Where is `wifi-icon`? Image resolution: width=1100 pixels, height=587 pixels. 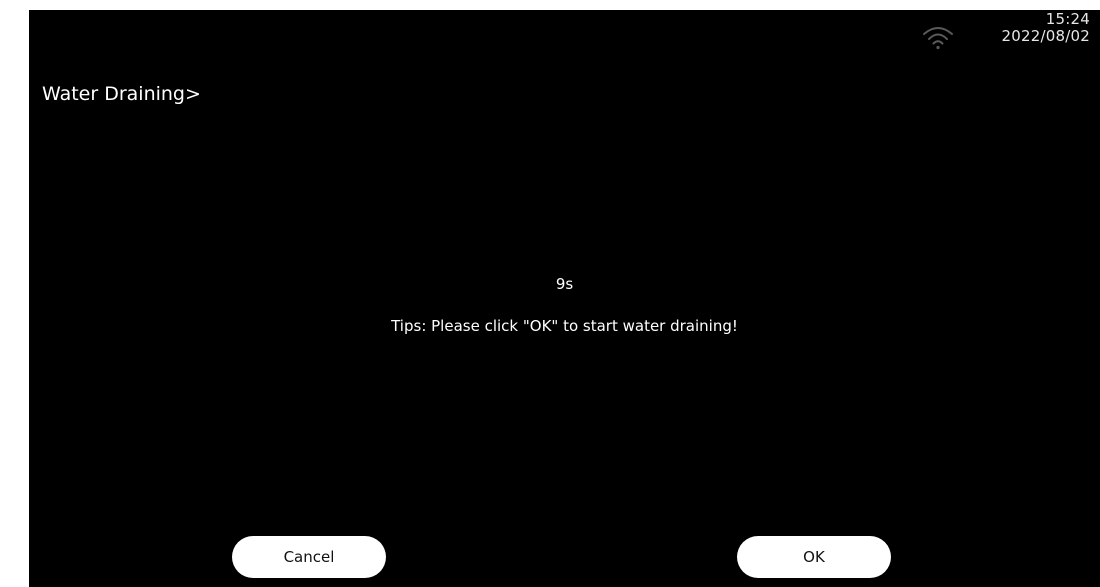
wifi-icon is located at coordinates (938, 37).